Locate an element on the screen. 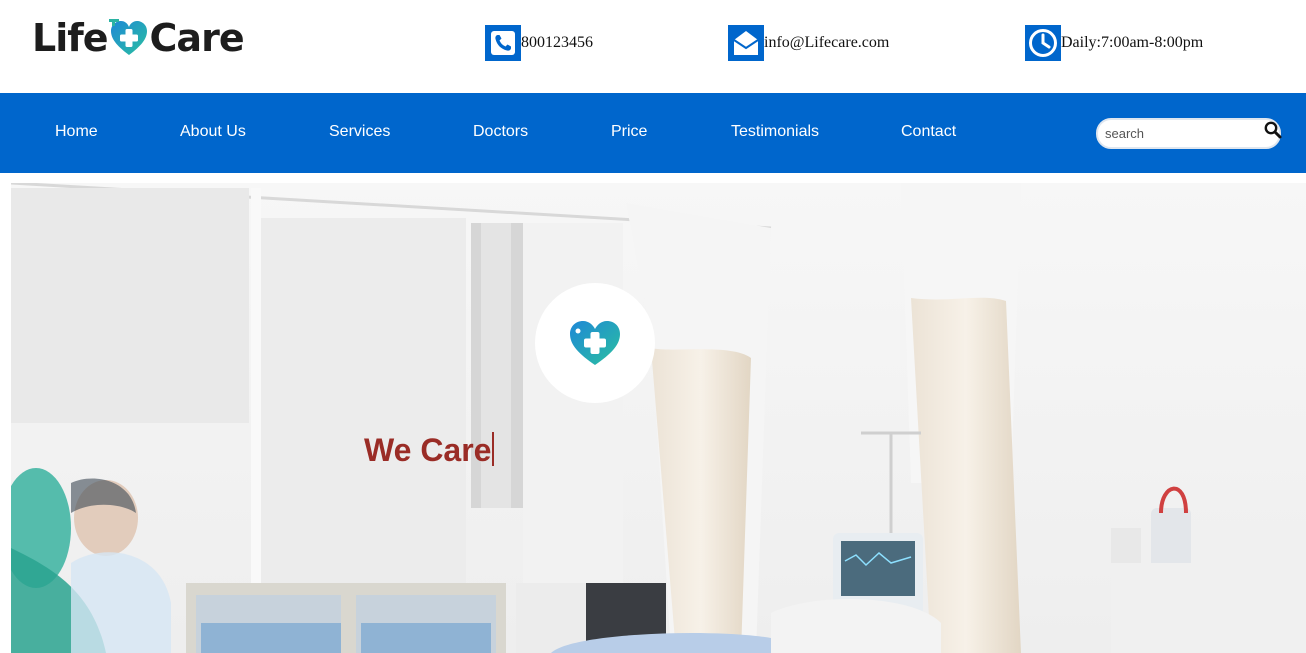  brand-name-left: Life is located at coordinates (70, 38).